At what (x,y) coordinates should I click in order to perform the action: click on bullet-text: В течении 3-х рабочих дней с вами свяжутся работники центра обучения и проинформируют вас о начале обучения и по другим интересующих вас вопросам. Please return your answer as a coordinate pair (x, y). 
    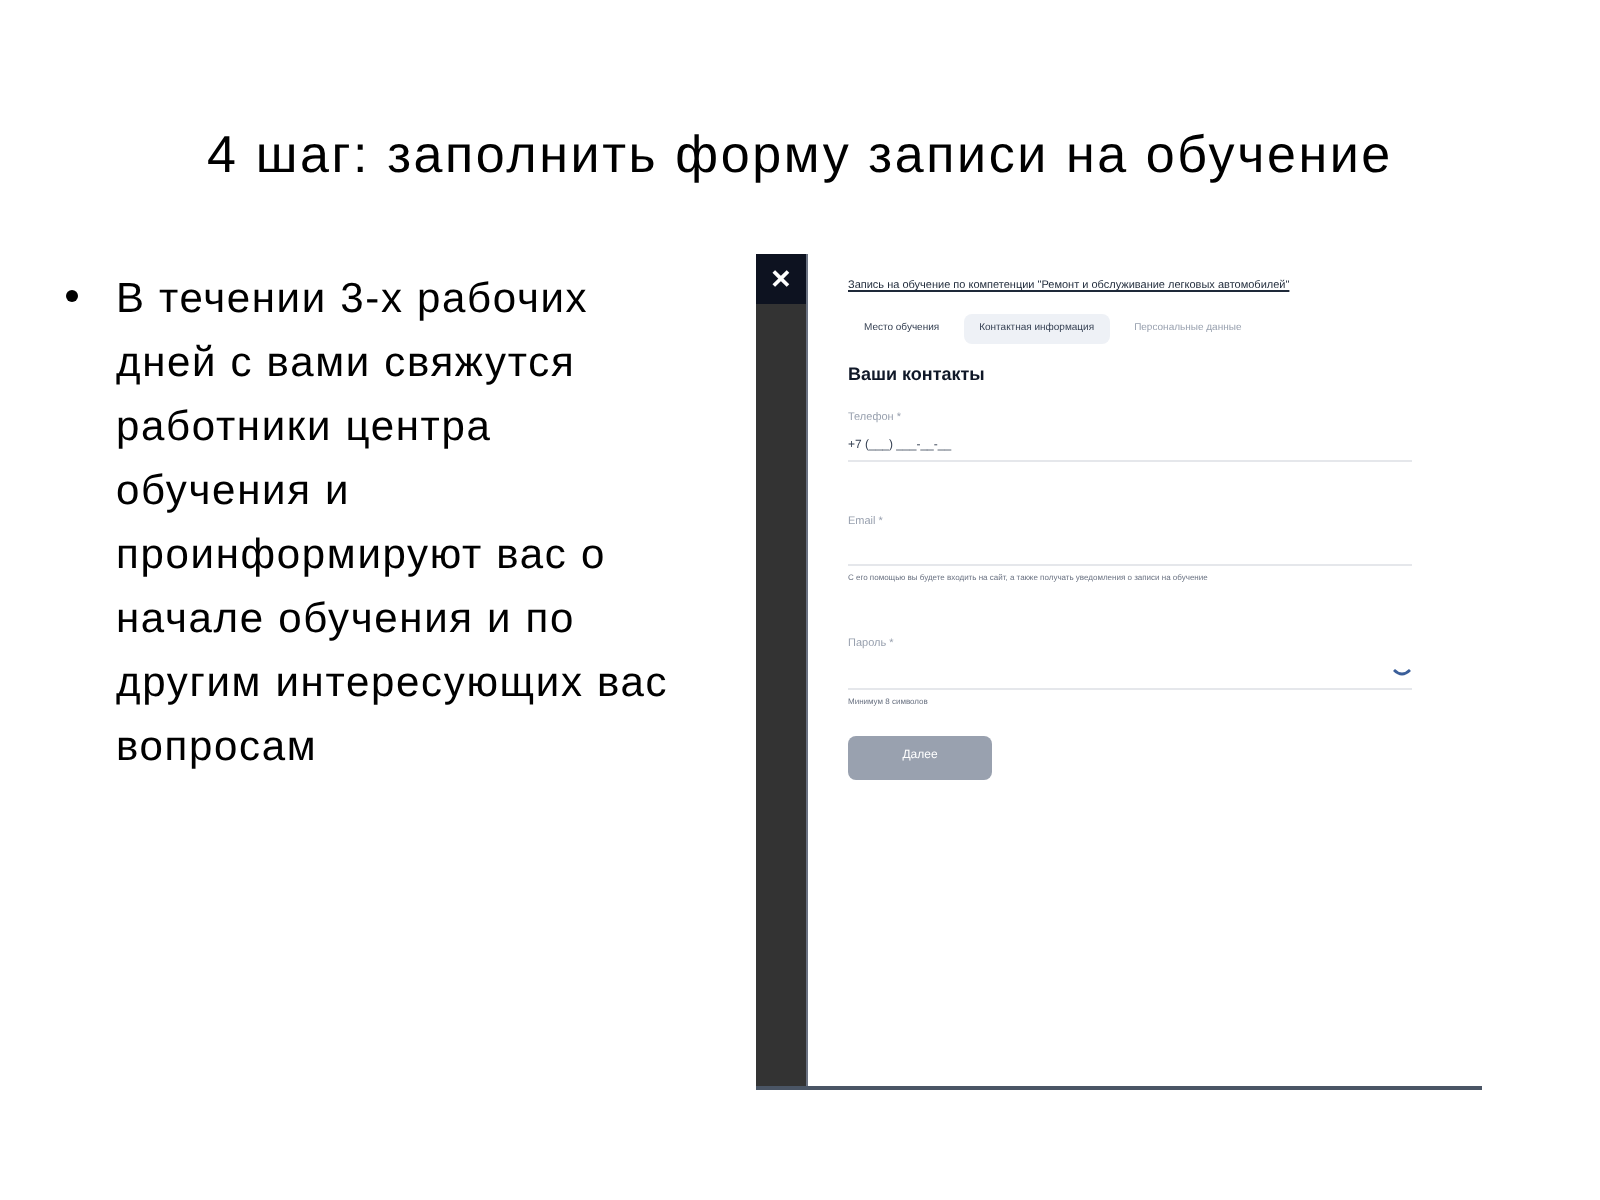
    Looking at the image, I should click on (393, 524).